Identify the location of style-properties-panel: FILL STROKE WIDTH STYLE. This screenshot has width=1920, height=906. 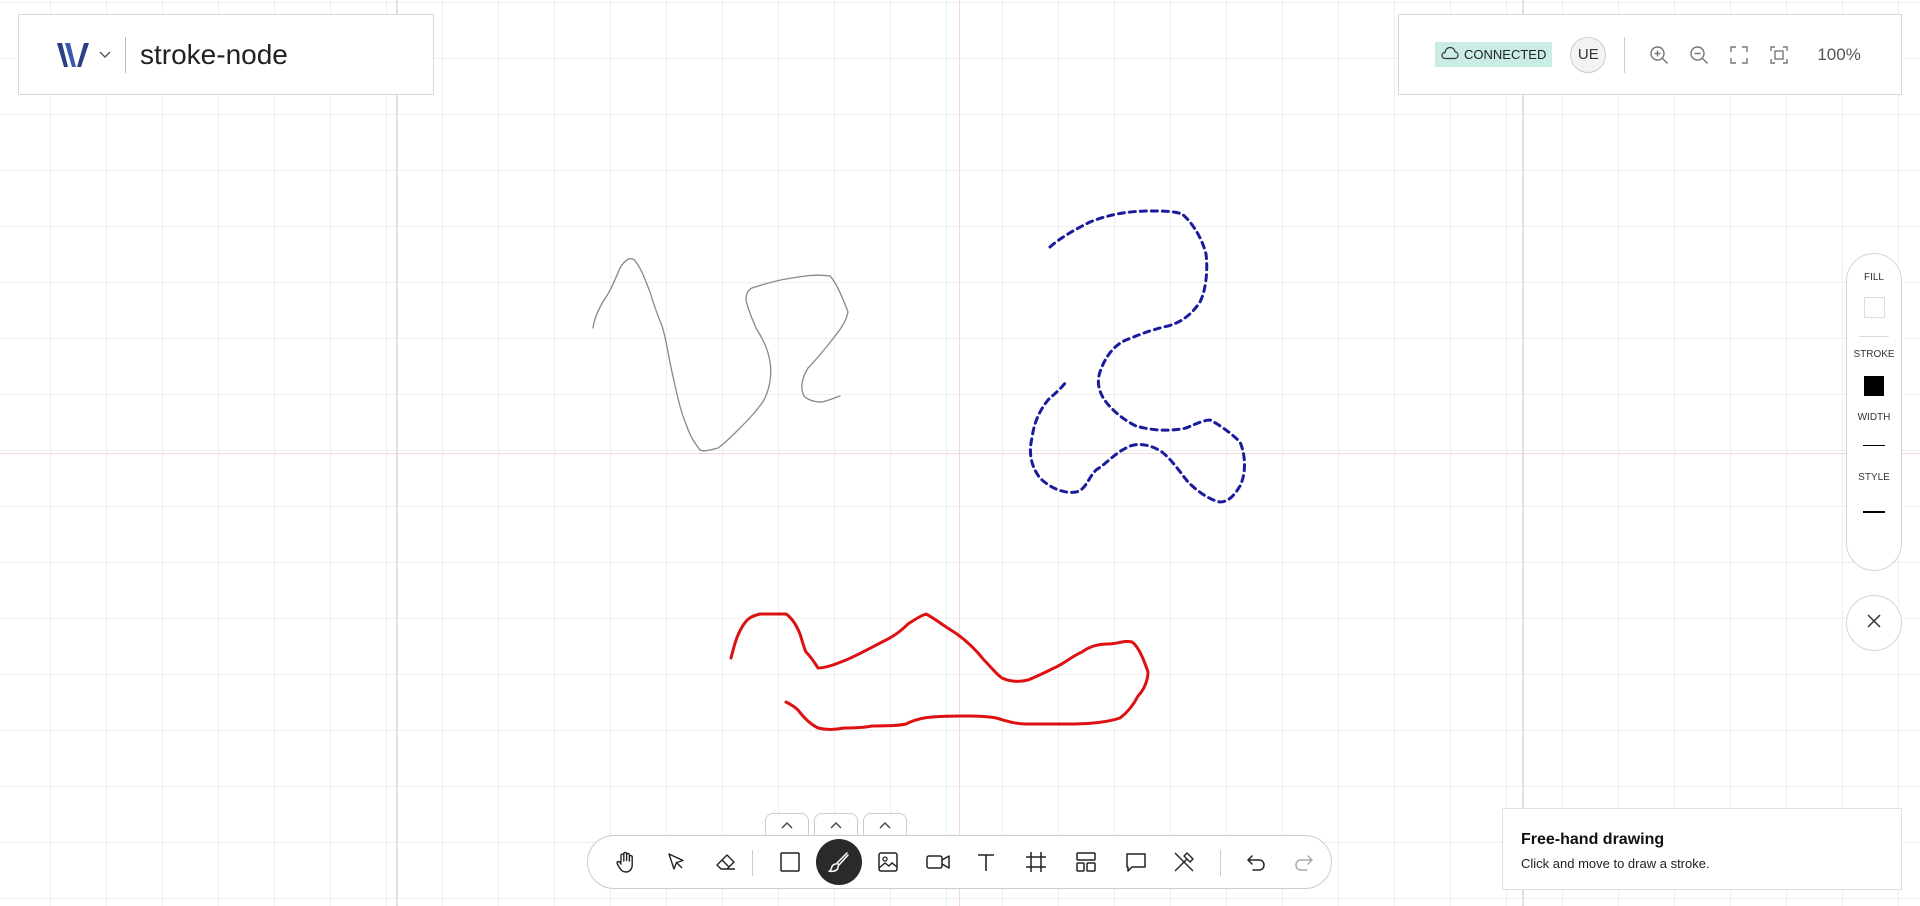
(1874, 412).